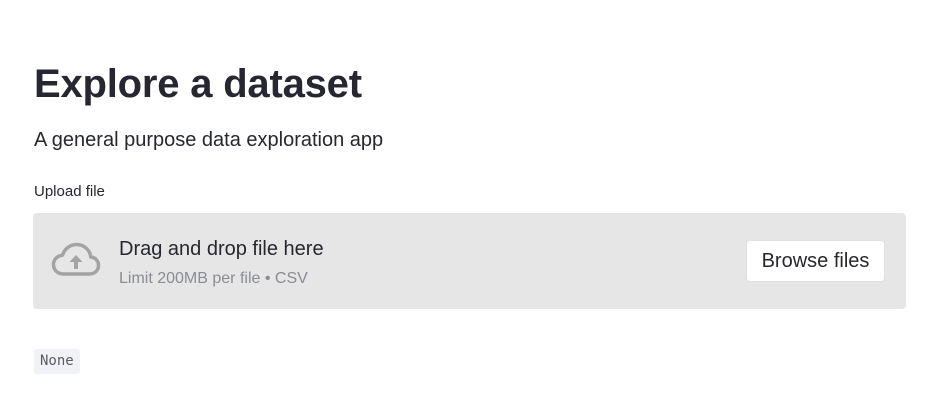 The image size is (952, 414). I want to click on upload-file-label: Upload file, so click(69, 191).